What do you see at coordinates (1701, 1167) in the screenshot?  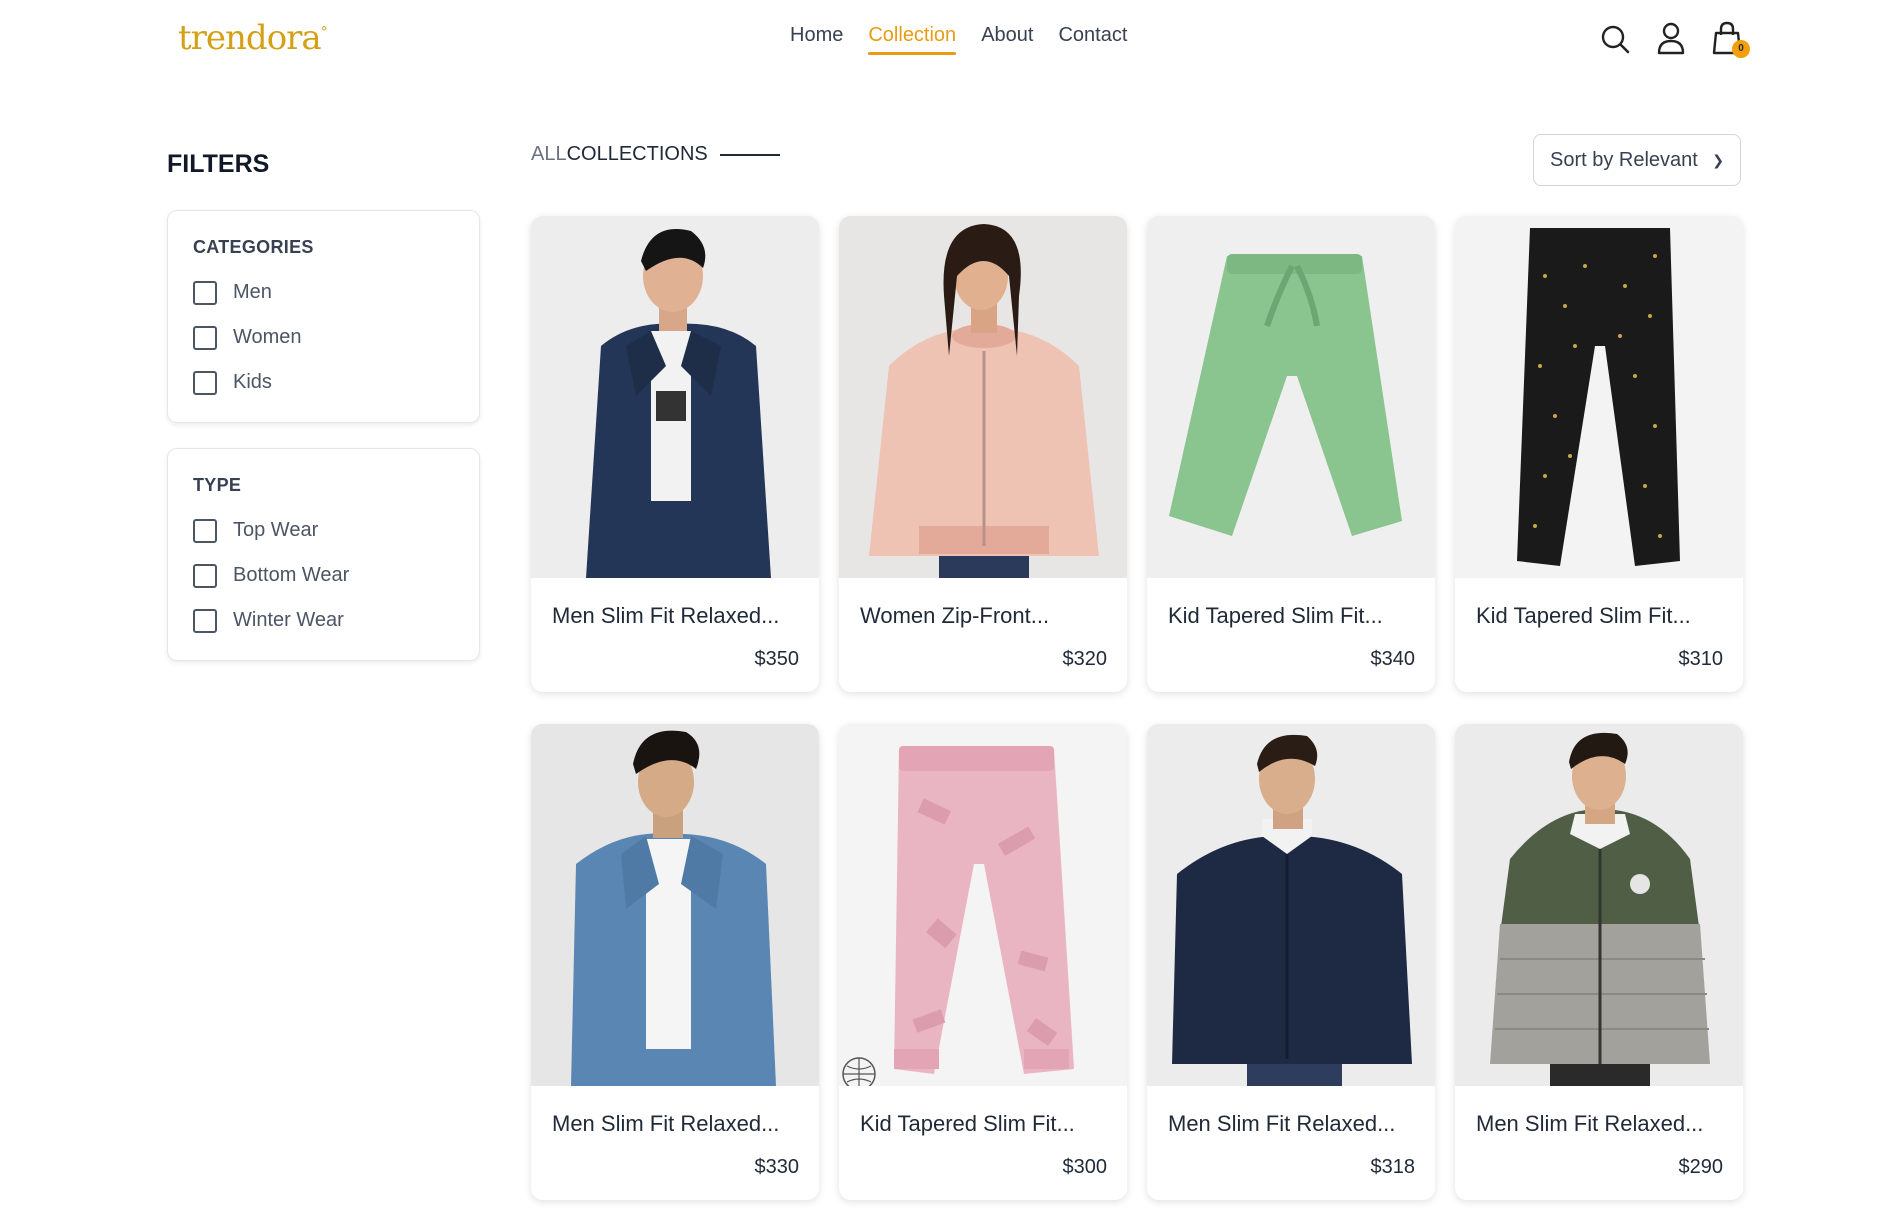 I see `product-price: $290` at bounding box center [1701, 1167].